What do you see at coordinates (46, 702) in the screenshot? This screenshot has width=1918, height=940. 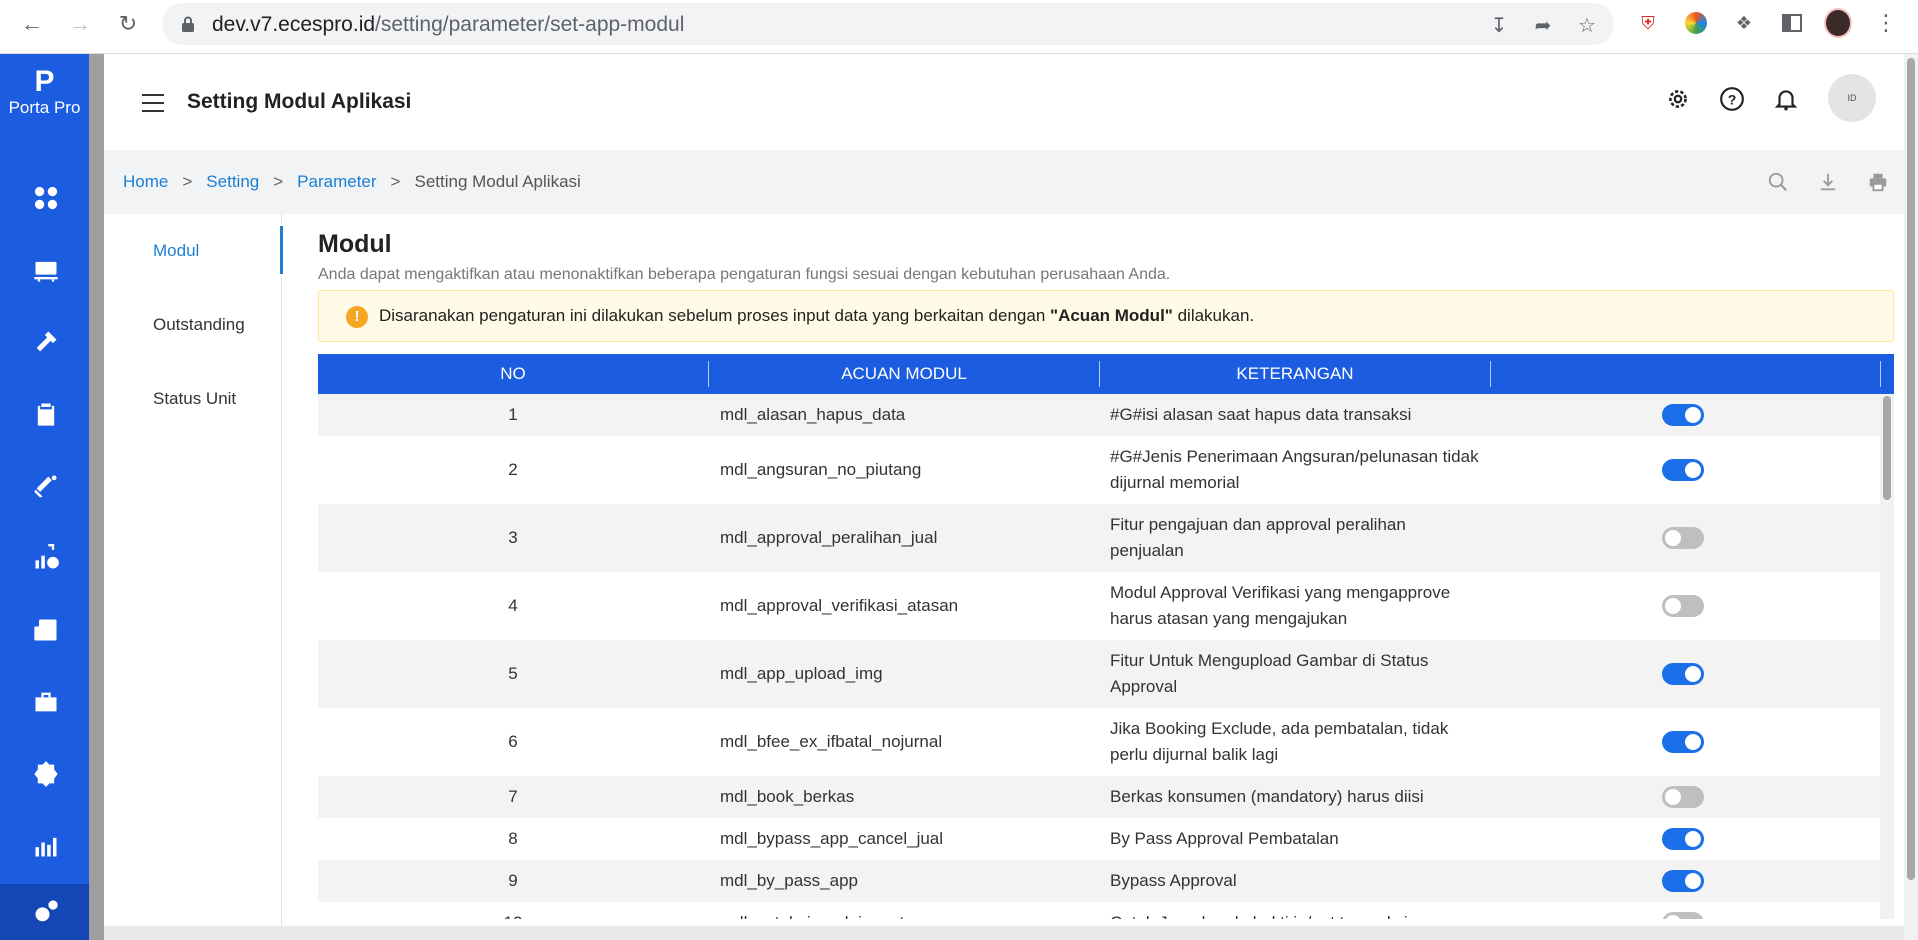 I see `toolbox-icon` at bounding box center [46, 702].